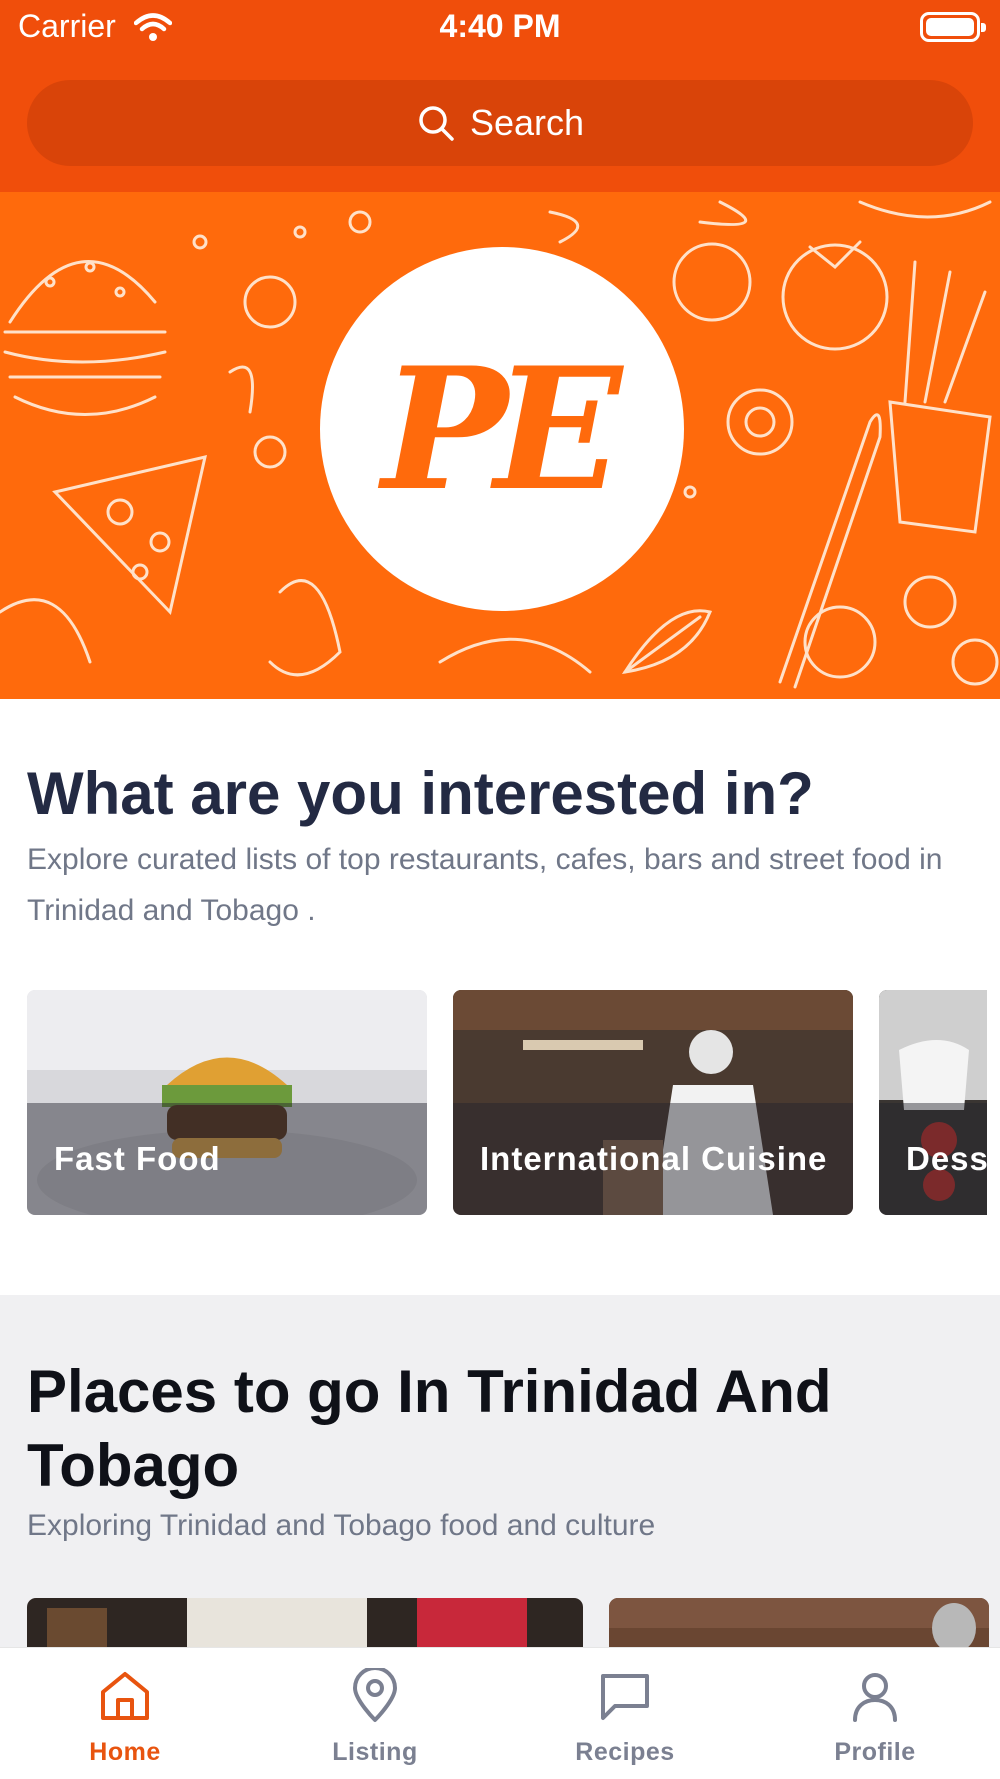 This screenshot has height=1779, width=1000. I want to click on tab-home: Home, so click(125, 1713).